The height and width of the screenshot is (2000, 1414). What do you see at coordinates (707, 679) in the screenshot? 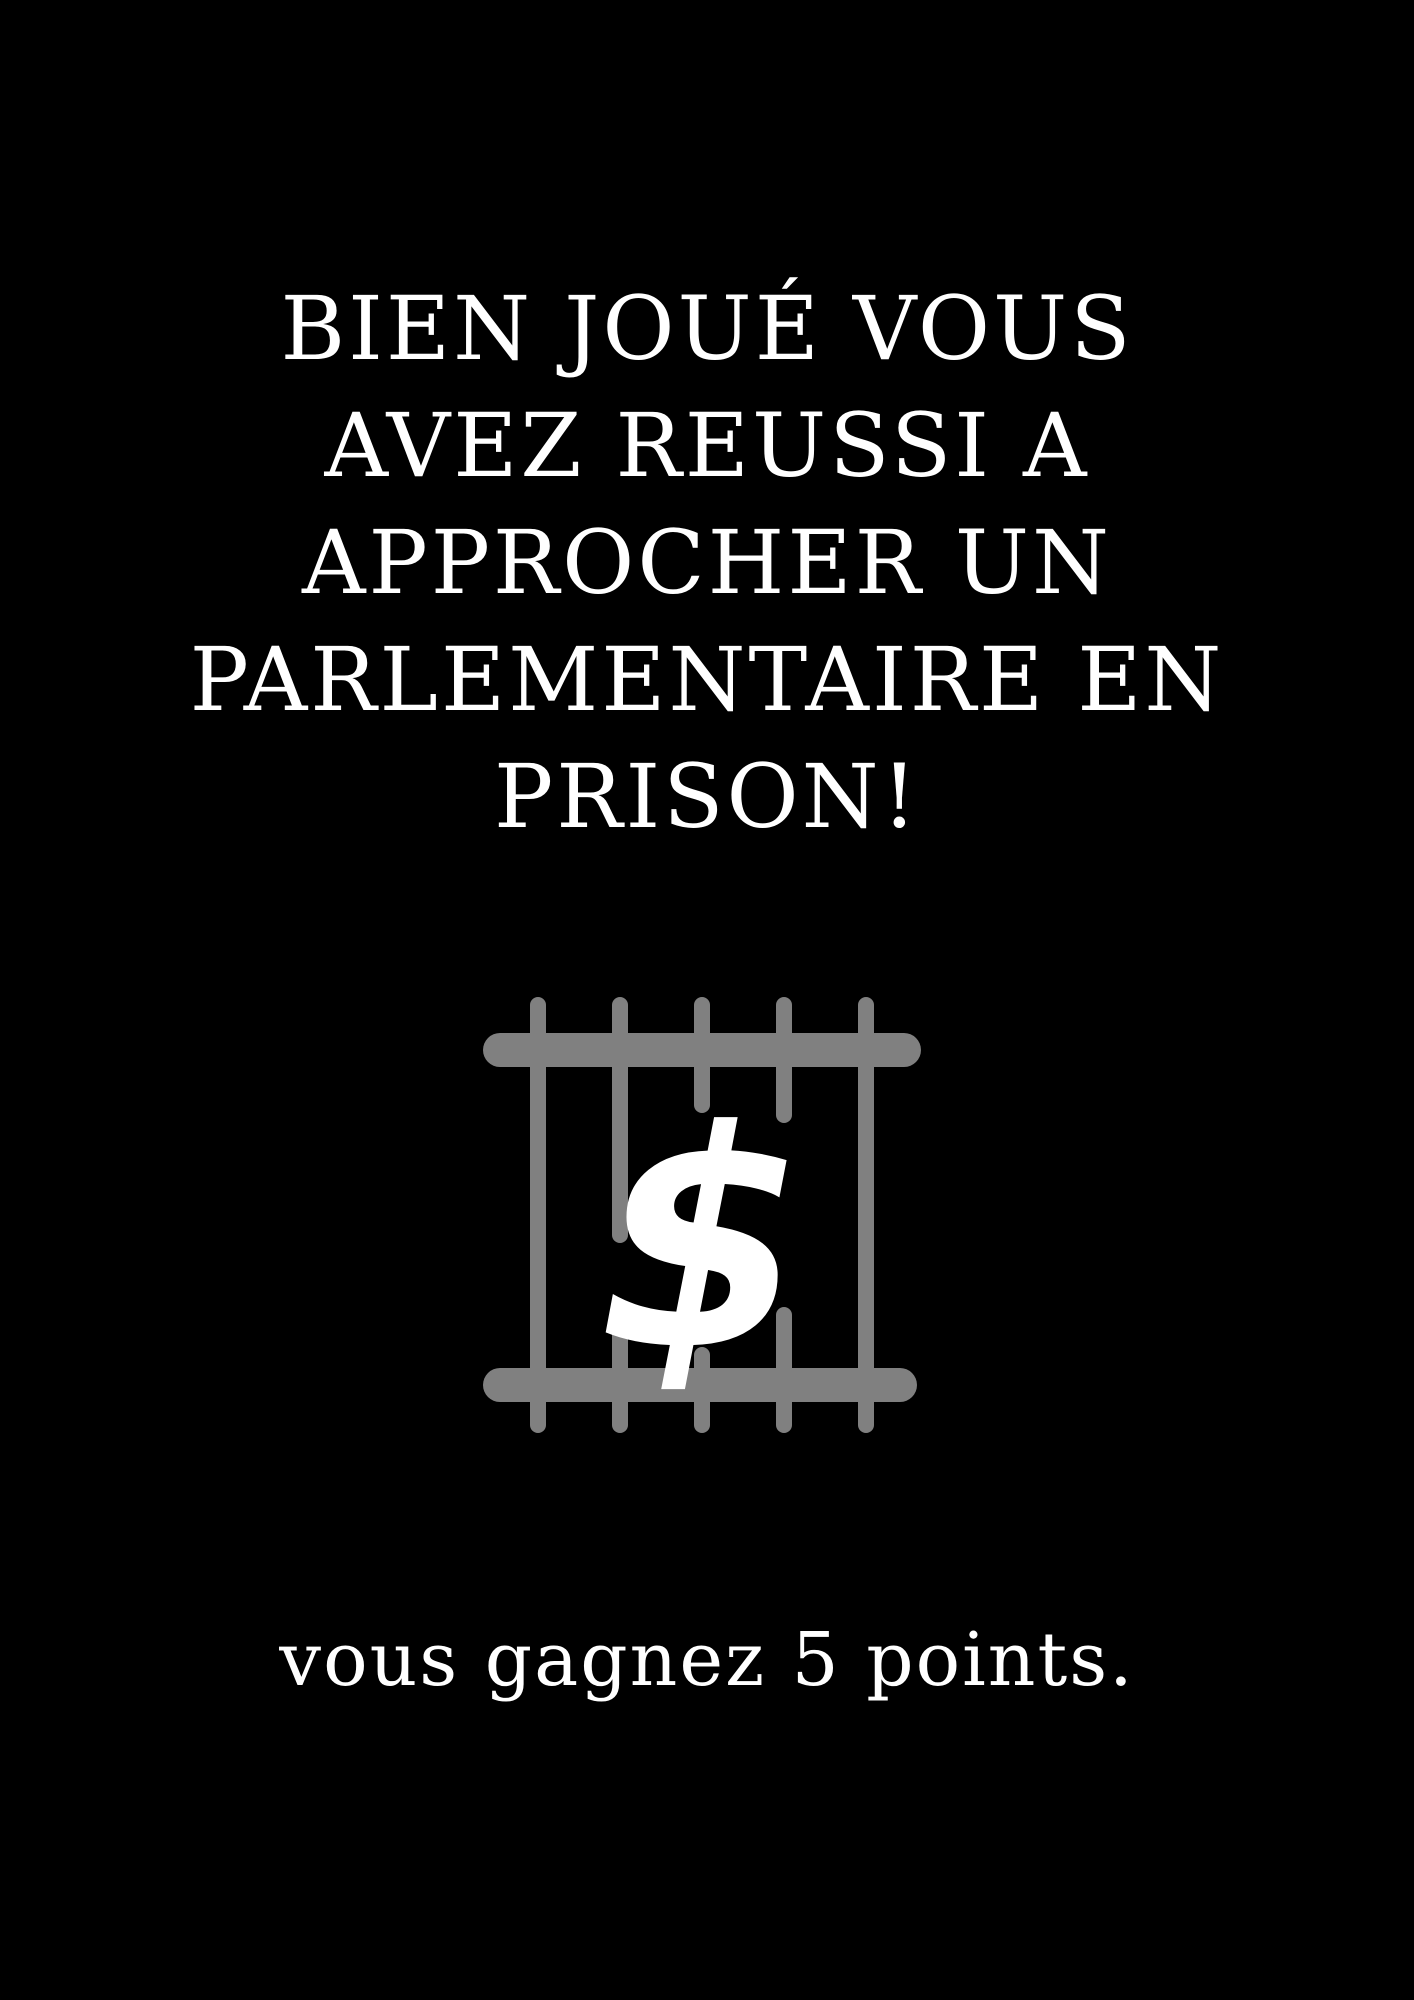
I see `card-title-line-4: PARLEMENTAIRE EN` at bounding box center [707, 679].